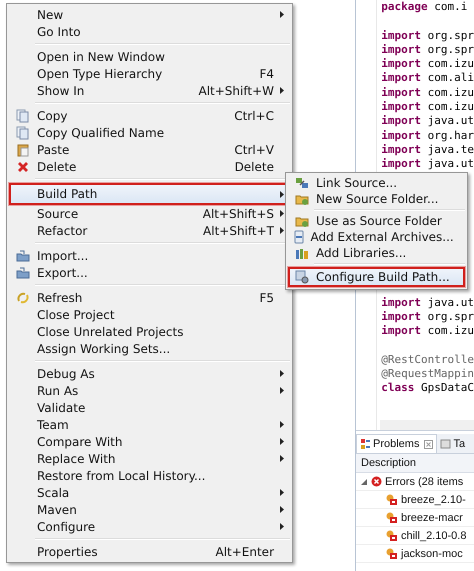 This screenshot has height=571, width=474. Describe the element at coordinates (302, 253) in the screenshot. I see `books-icon` at that location.